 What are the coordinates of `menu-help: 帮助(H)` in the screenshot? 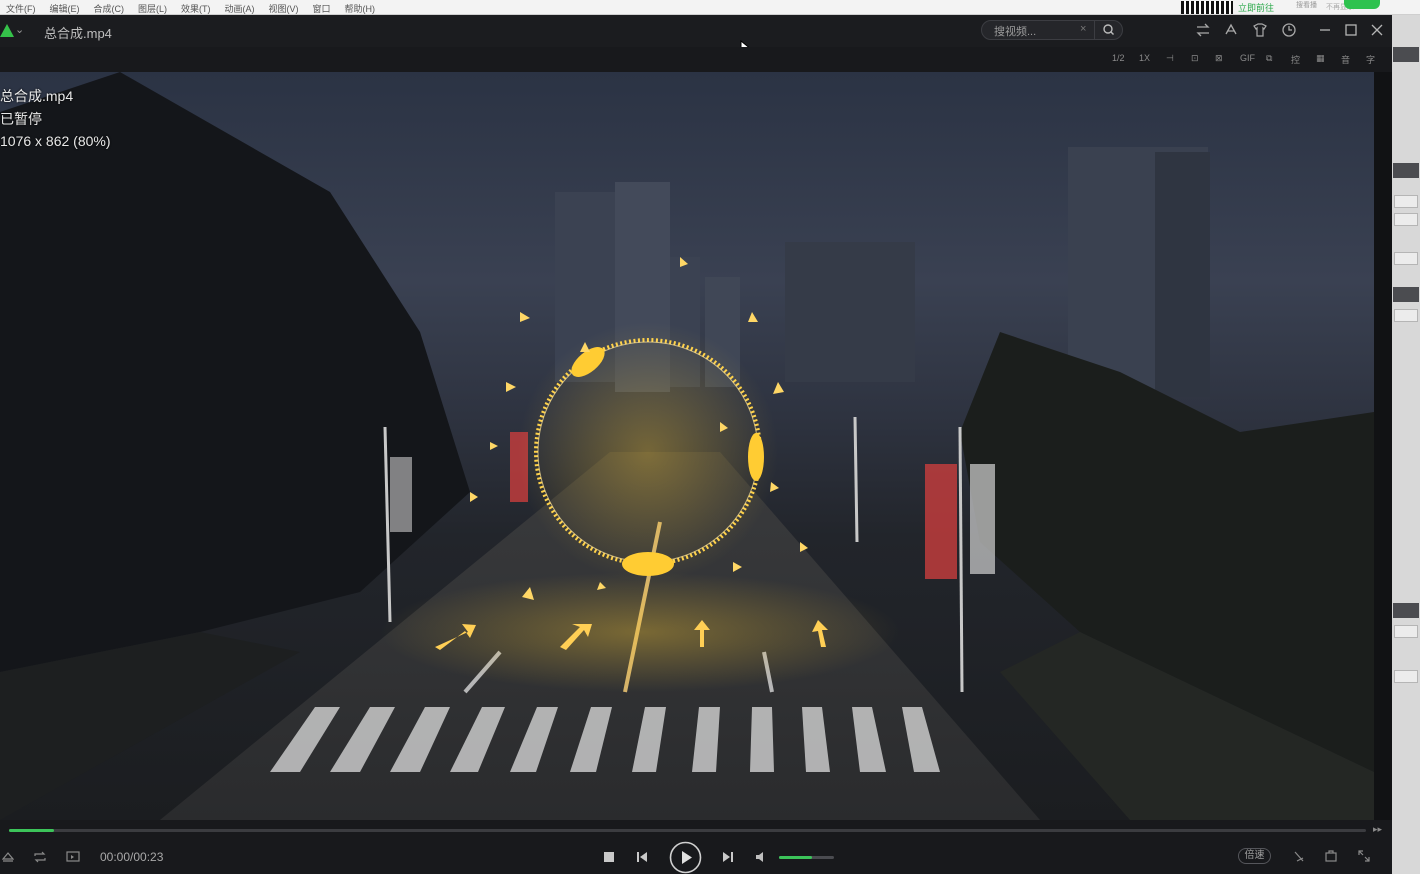 It's located at (360, 8).